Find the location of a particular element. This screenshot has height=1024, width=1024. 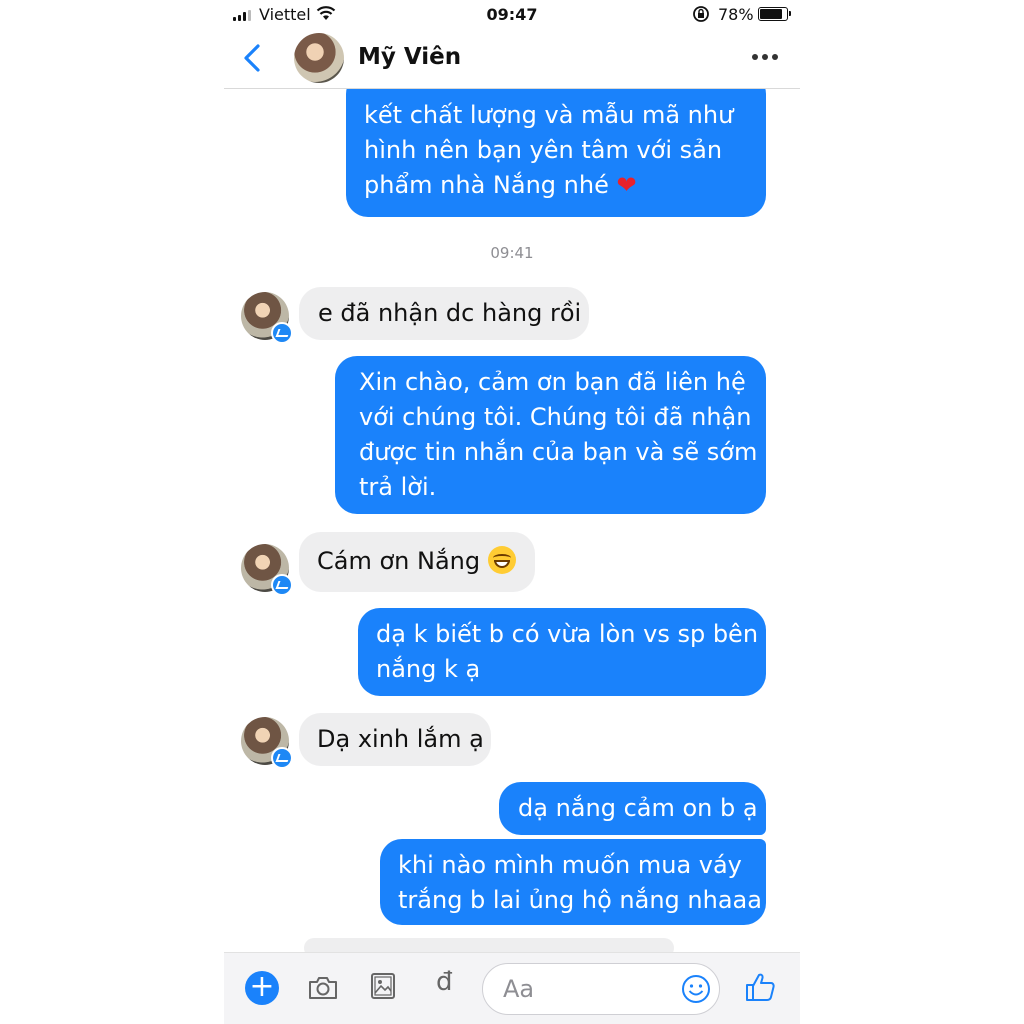

contact-name: Mỹ Viên is located at coordinates (409, 57).